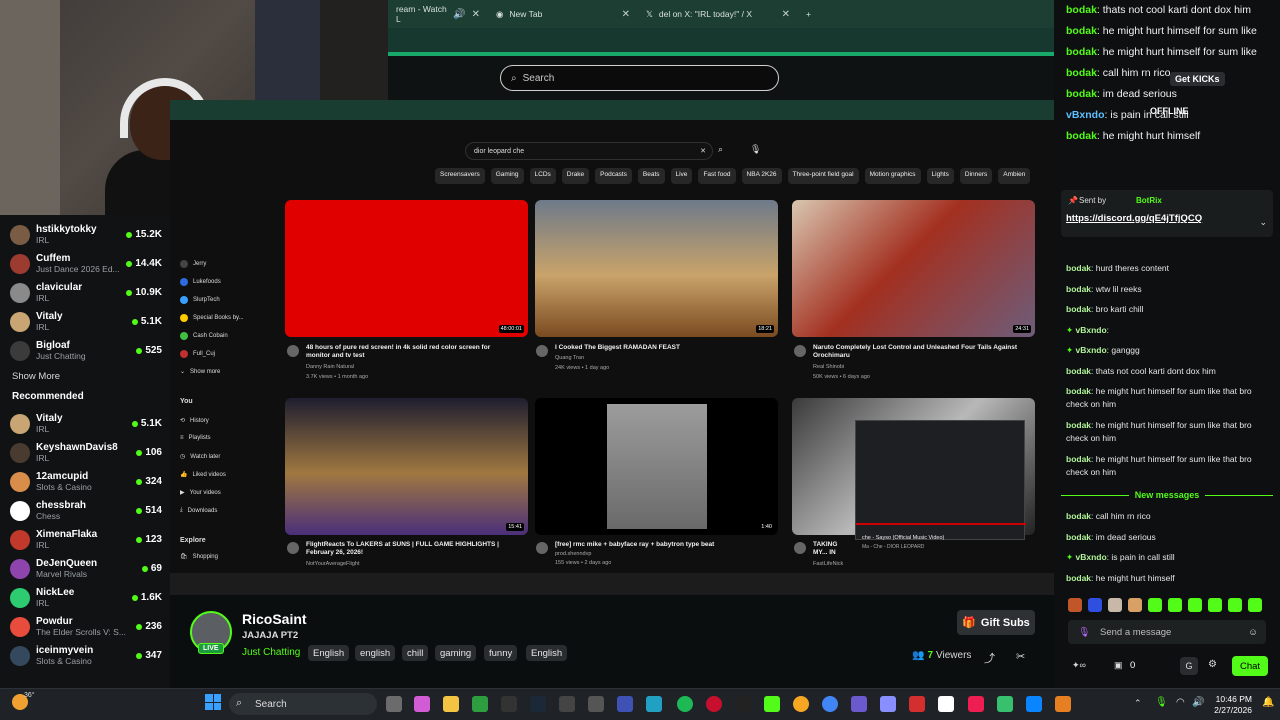 The image size is (1280, 720). I want to click on inner-side-item: ◷ Watch later, so click(220, 457).